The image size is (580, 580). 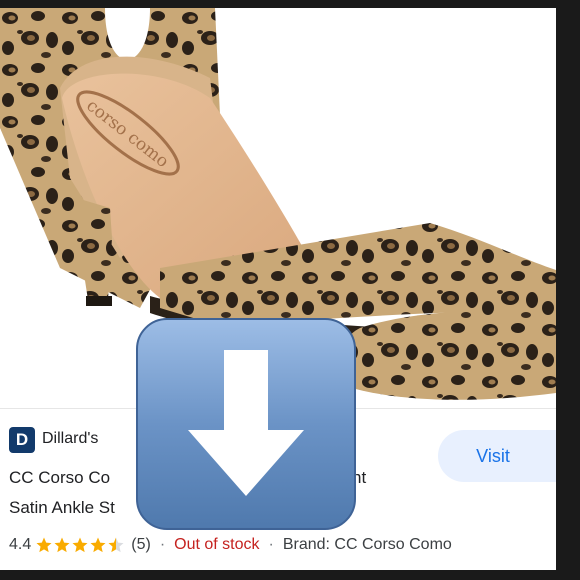 I want to click on top-edge, so click(x=290, y=4).